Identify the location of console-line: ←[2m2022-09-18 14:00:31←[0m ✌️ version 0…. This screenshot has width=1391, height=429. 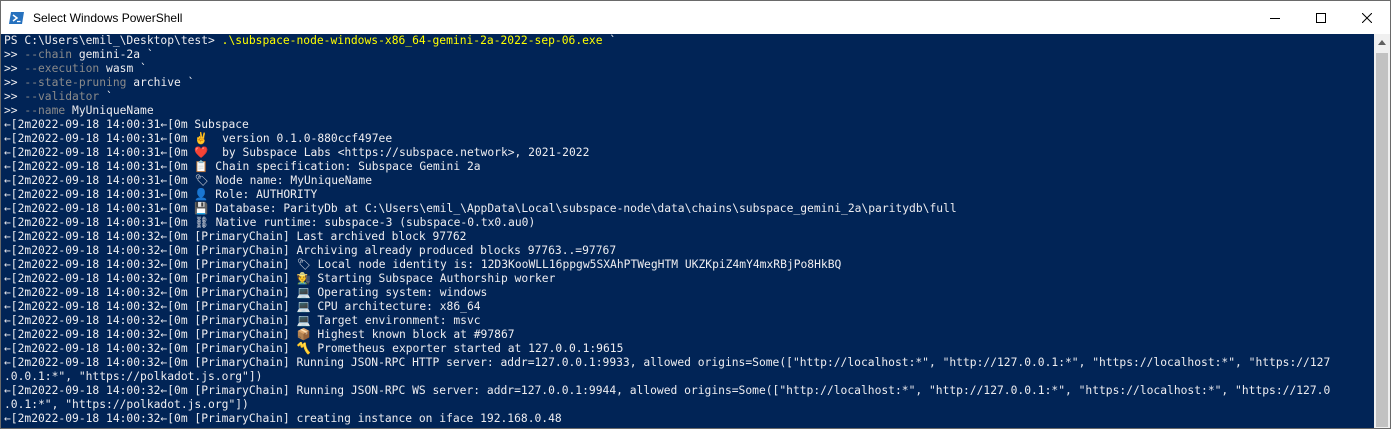
(667, 139).